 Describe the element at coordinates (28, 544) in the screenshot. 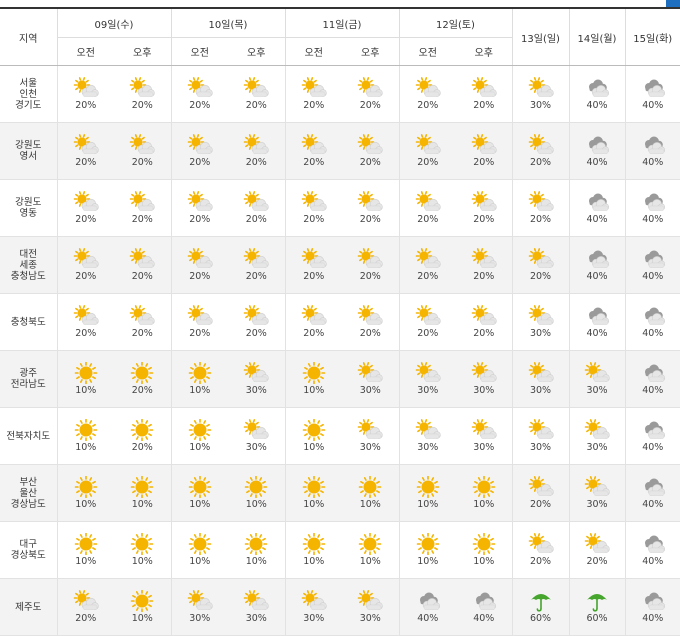

I see `region-name-line: 대구` at that location.